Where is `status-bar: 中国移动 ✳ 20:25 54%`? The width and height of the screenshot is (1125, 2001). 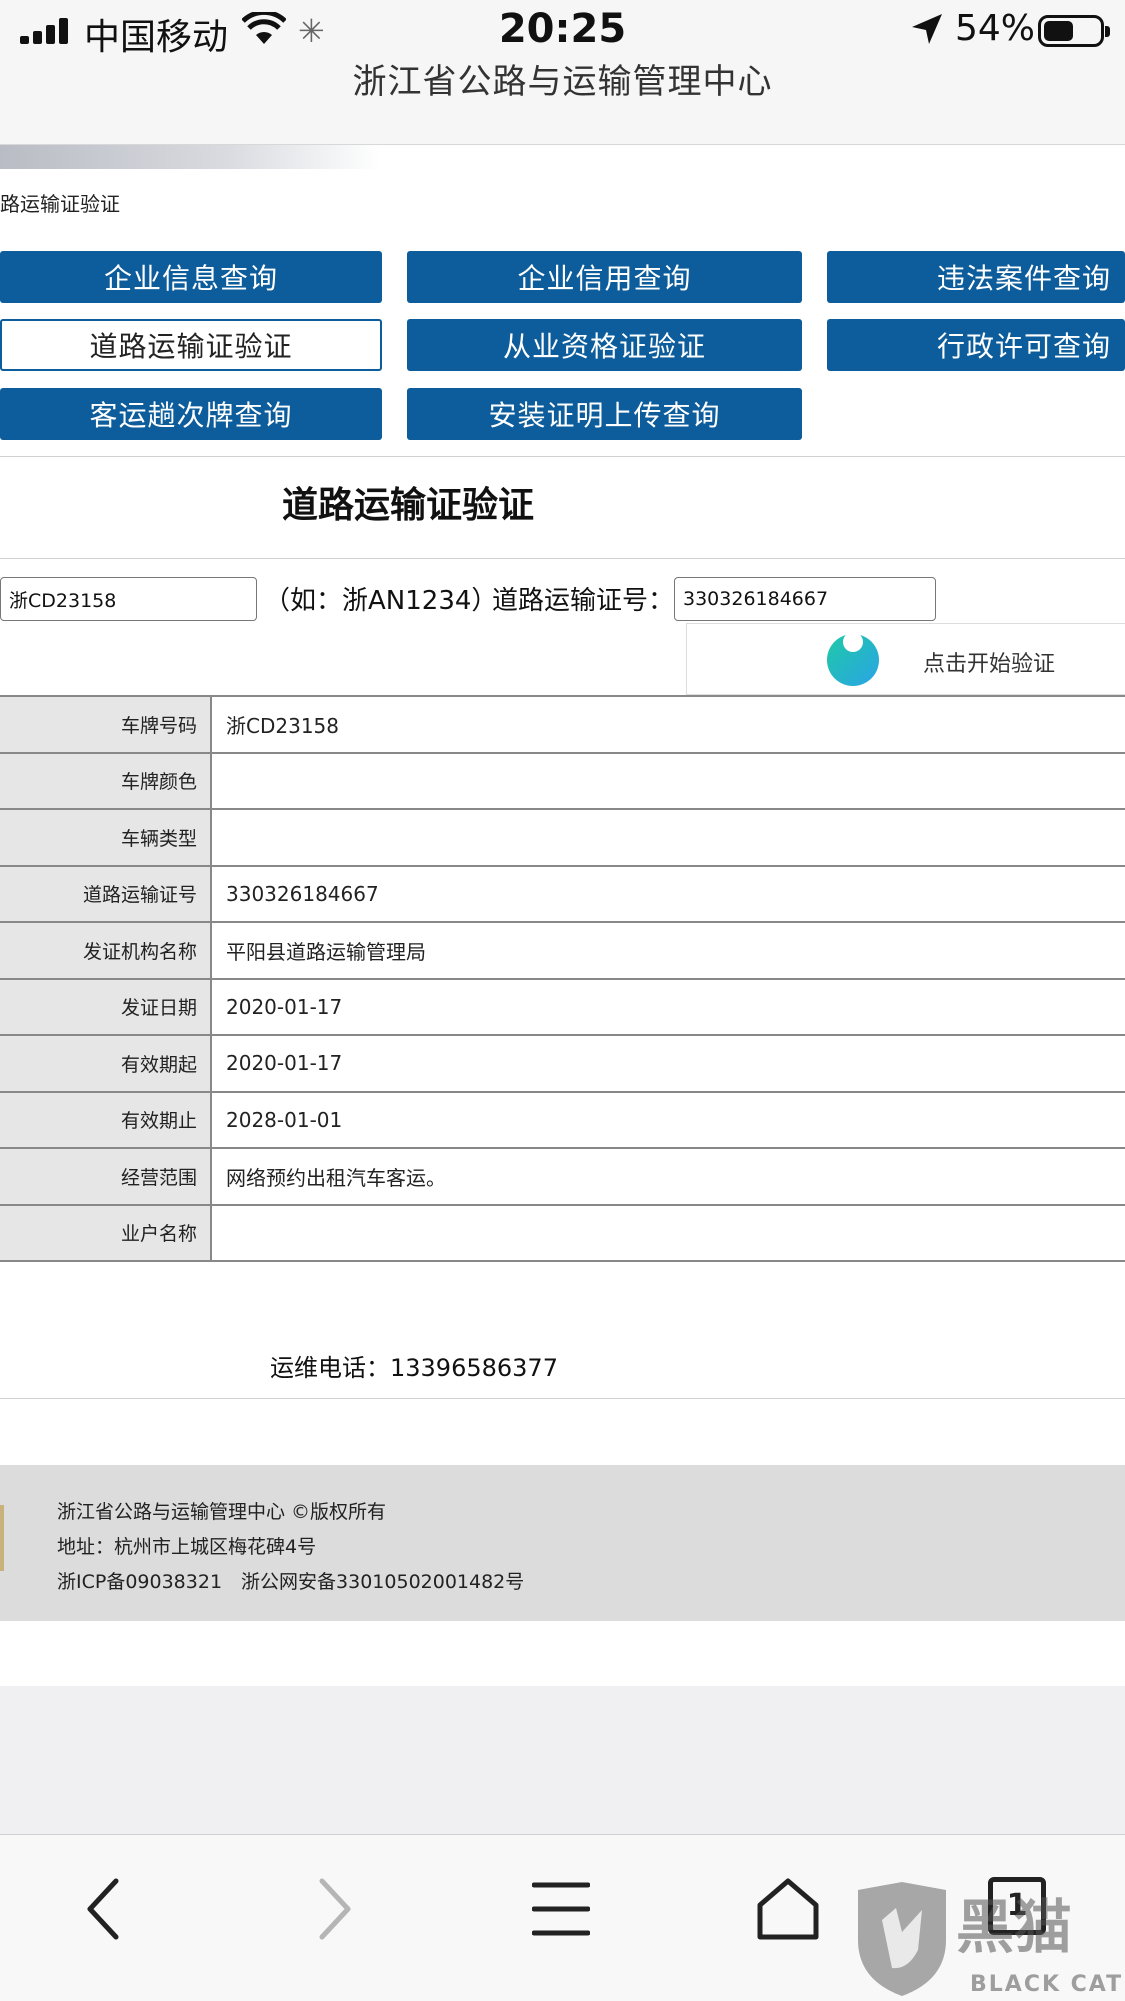
status-bar: 中国移动 ✳ 20:25 54% is located at coordinates (562, 30).